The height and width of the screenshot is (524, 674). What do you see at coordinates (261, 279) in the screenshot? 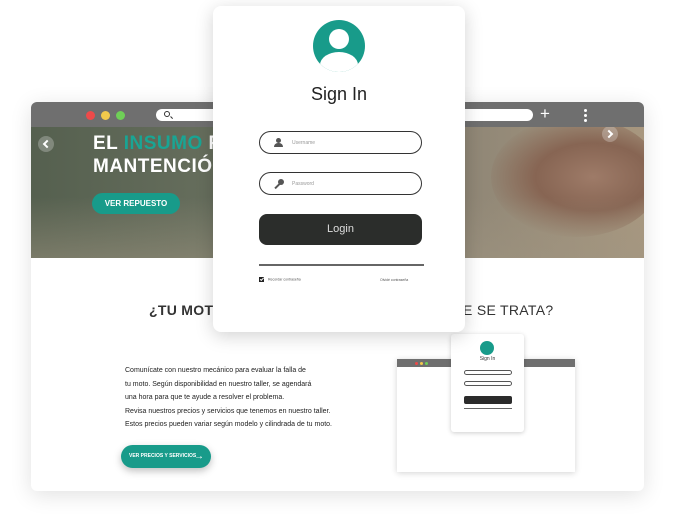
I see `checkbox-icon` at bounding box center [261, 279].